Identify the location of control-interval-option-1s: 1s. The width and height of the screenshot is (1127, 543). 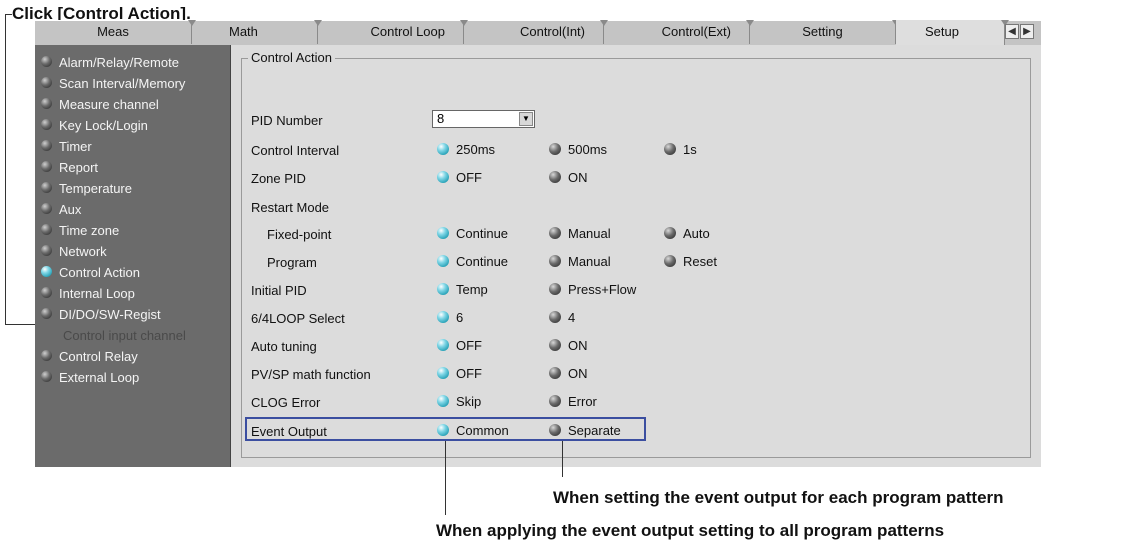
(714, 150).